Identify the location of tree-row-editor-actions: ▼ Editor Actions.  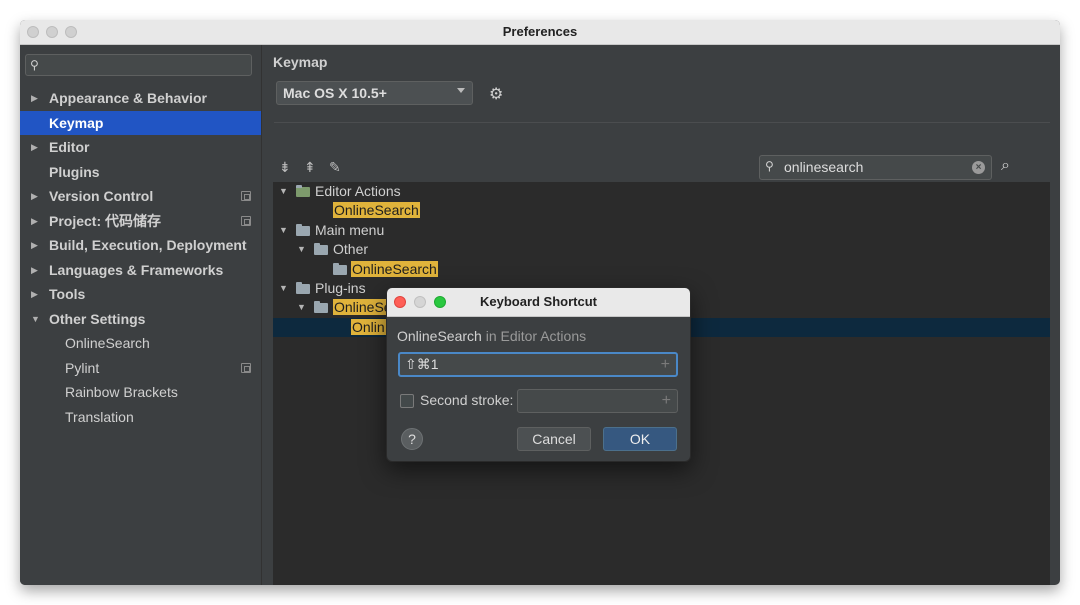
(661, 191).